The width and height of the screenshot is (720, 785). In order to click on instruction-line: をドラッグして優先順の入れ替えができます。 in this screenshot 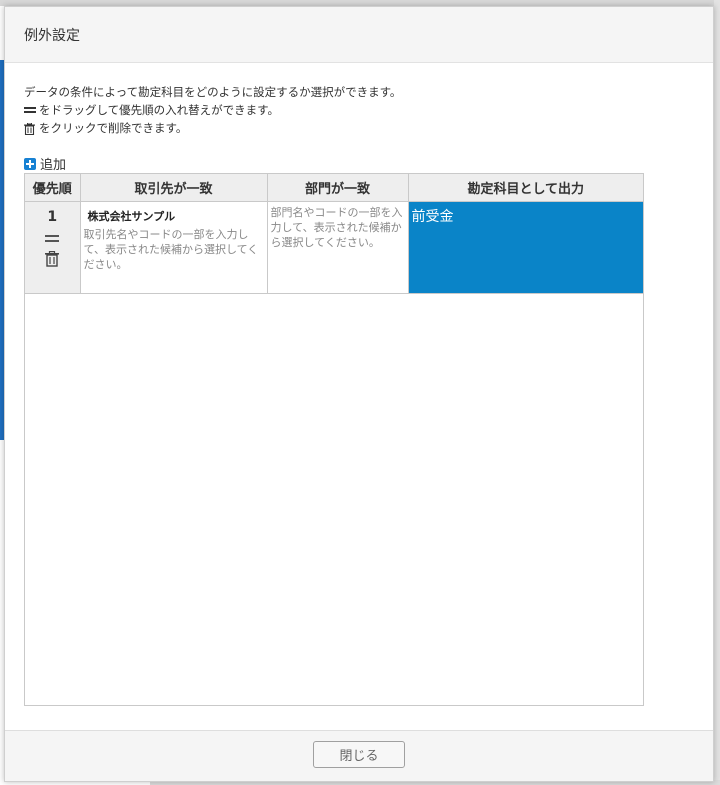, I will do `click(212, 110)`.